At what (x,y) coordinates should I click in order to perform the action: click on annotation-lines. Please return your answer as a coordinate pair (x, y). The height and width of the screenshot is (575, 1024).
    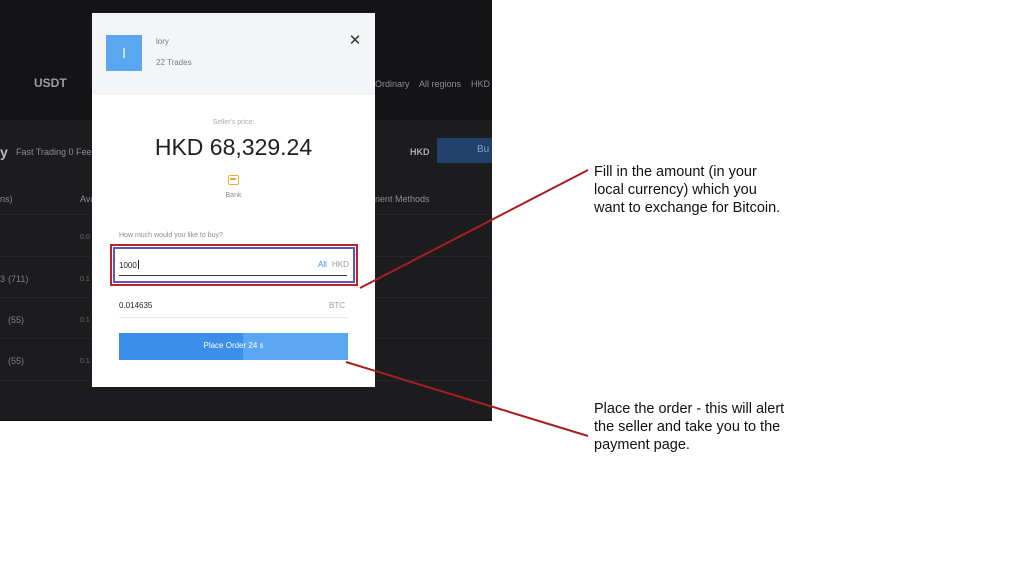
    Looking at the image, I should click on (467, 303).